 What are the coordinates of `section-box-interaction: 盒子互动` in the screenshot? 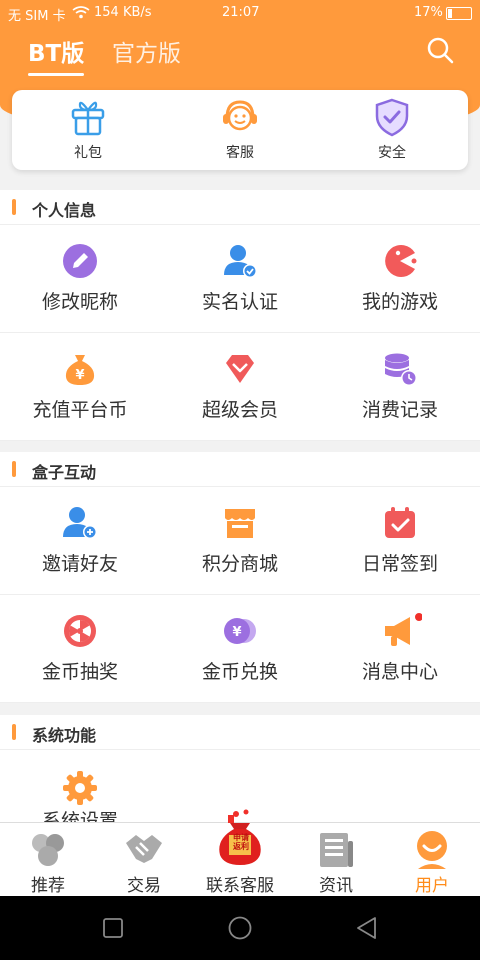 It's located at (240, 469).